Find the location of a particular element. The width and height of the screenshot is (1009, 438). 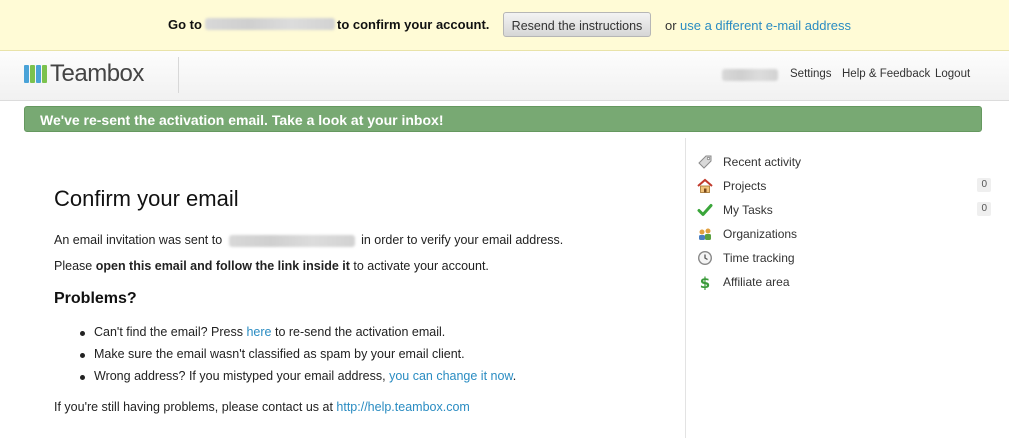

tasks-count-badge: 0 is located at coordinates (984, 209).